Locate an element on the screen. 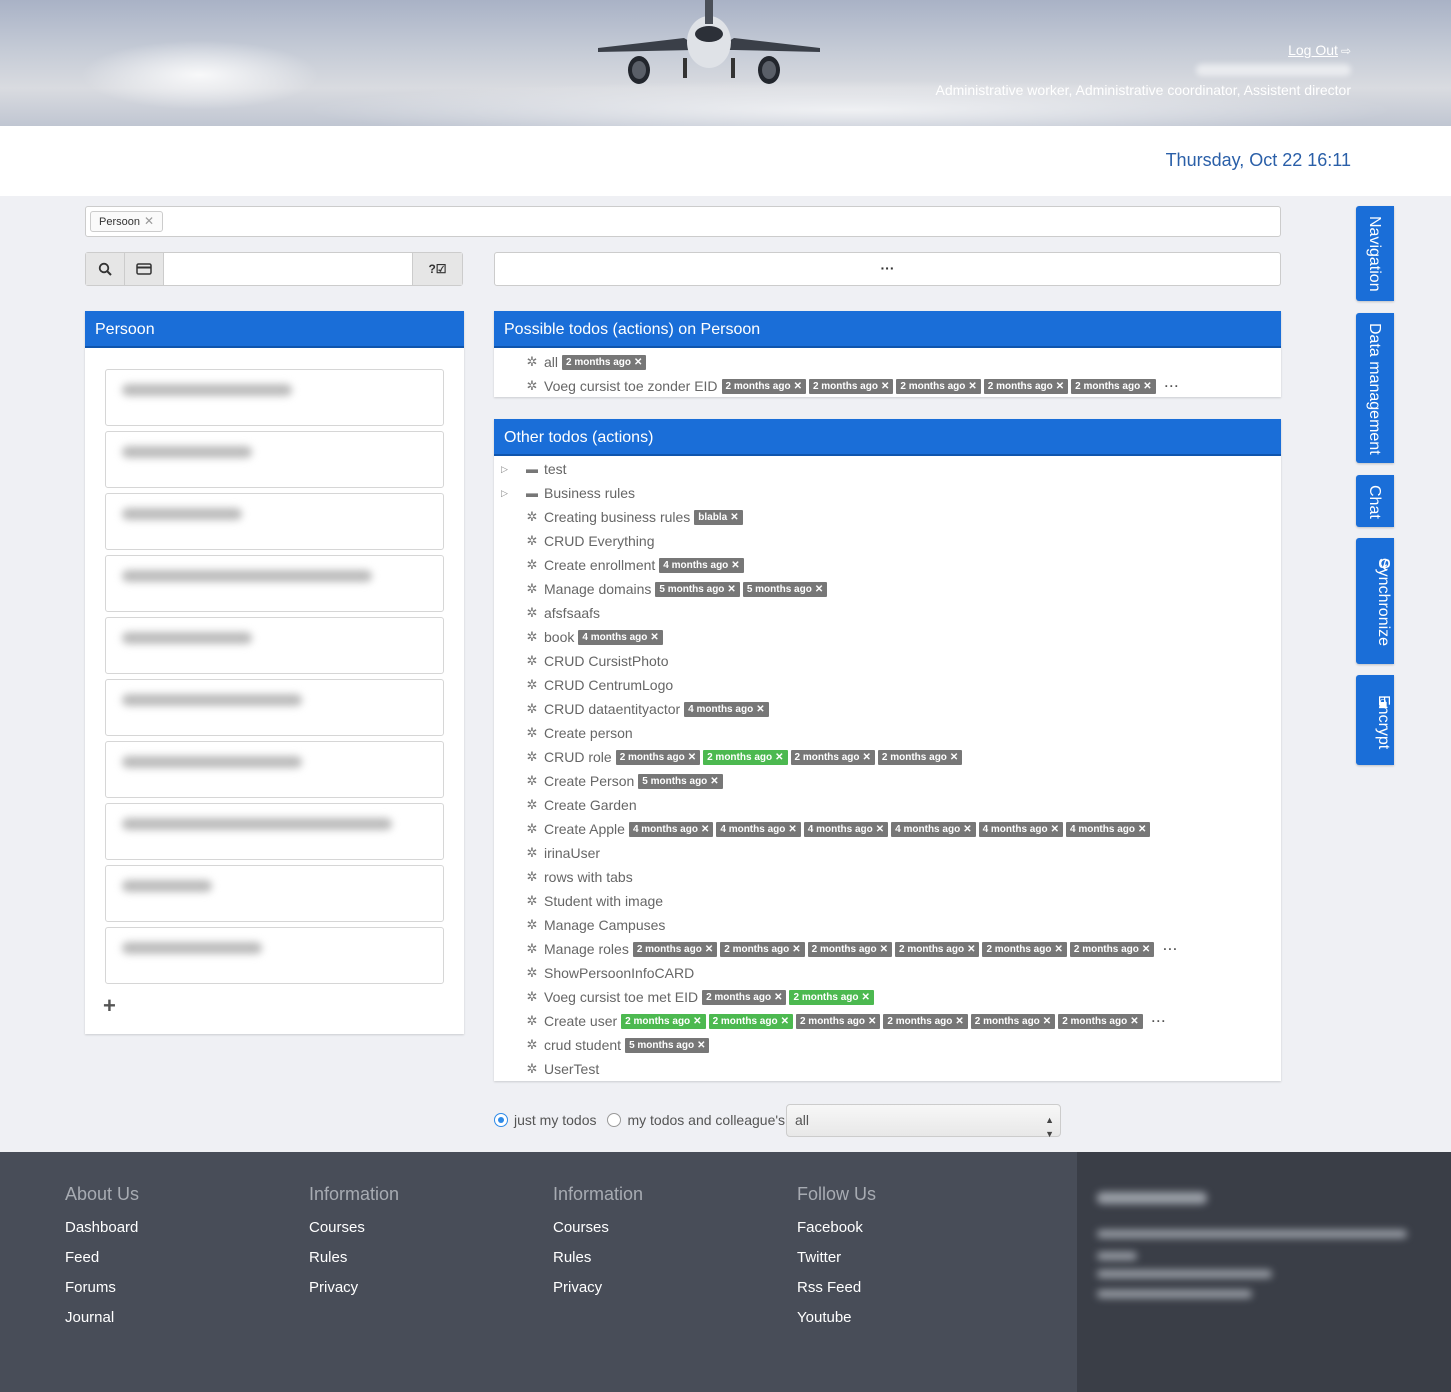 This screenshot has width=1451, height=1392. todo-item: ✲ afsfsaafs is located at coordinates (564, 613).